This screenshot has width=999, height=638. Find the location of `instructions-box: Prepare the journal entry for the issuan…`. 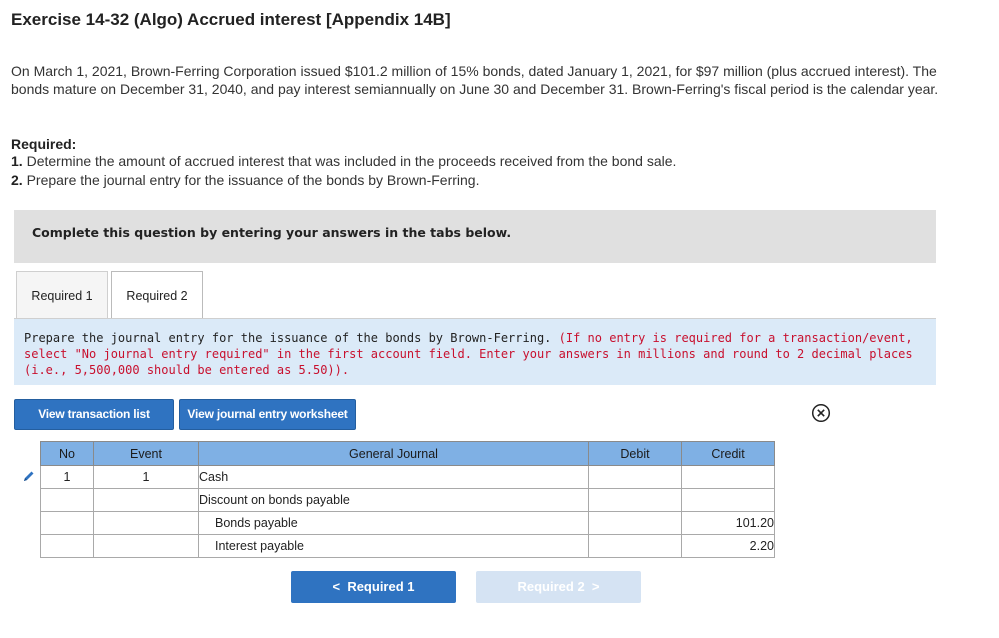

instructions-box: Prepare the journal entry for the issuan… is located at coordinates (475, 352).